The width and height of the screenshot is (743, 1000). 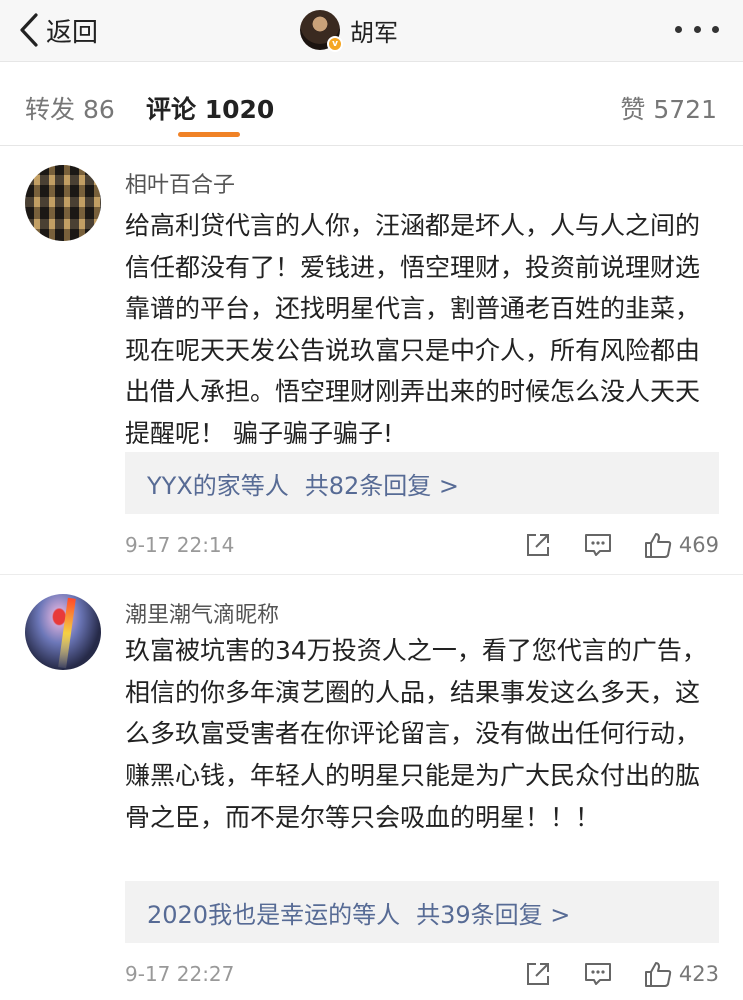 What do you see at coordinates (202, 613) in the screenshot?
I see `comment-username: 潮里潮气滴昵称` at bounding box center [202, 613].